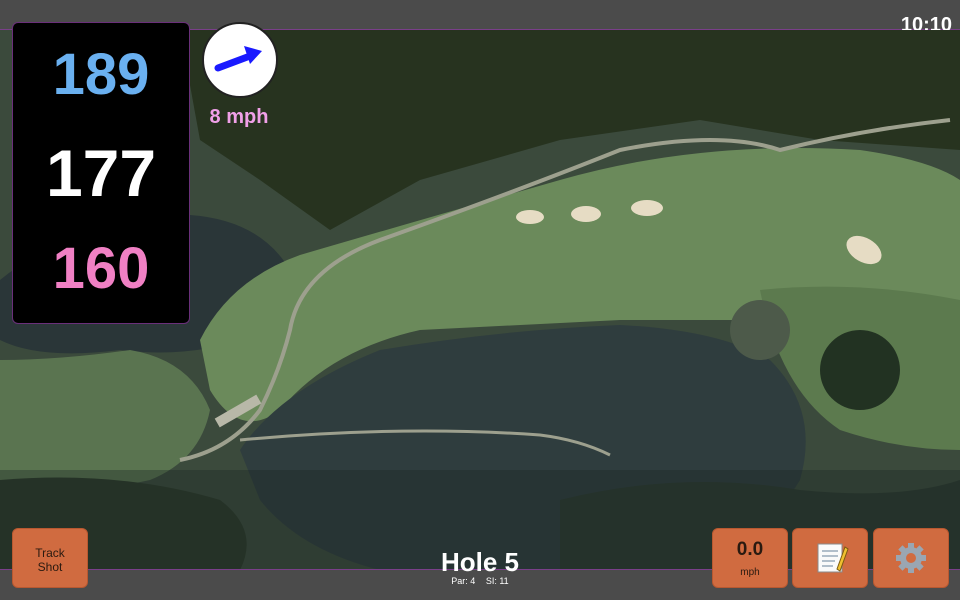  I want to click on wind-direction-indicator, so click(240, 60).